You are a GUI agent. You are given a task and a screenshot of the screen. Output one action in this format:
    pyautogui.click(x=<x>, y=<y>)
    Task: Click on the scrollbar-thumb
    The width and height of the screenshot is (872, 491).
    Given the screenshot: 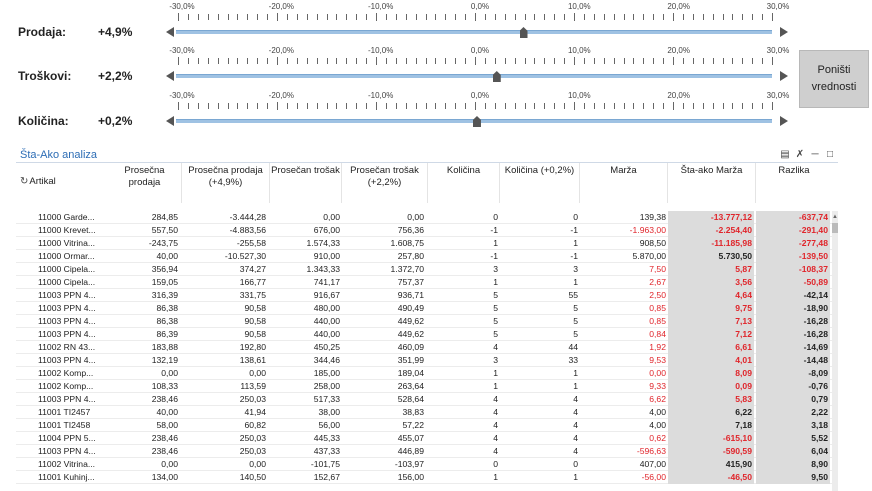 What is the action you would take?
    pyautogui.click(x=835, y=228)
    